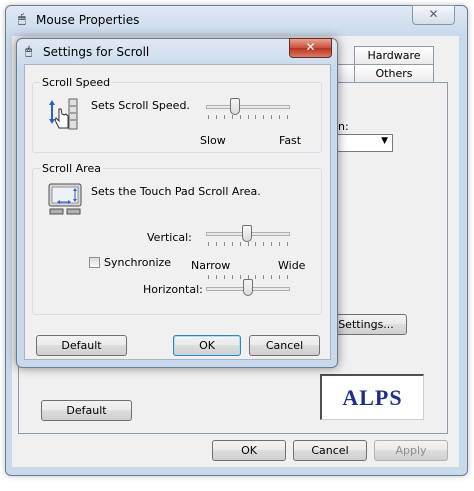 Image resolution: width=474 pixels, height=491 pixels. What do you see at coordinates (290, 140) in the screenshot?
I see `scroll-speed-max-label: Fast` at bounding box center [290, 140].